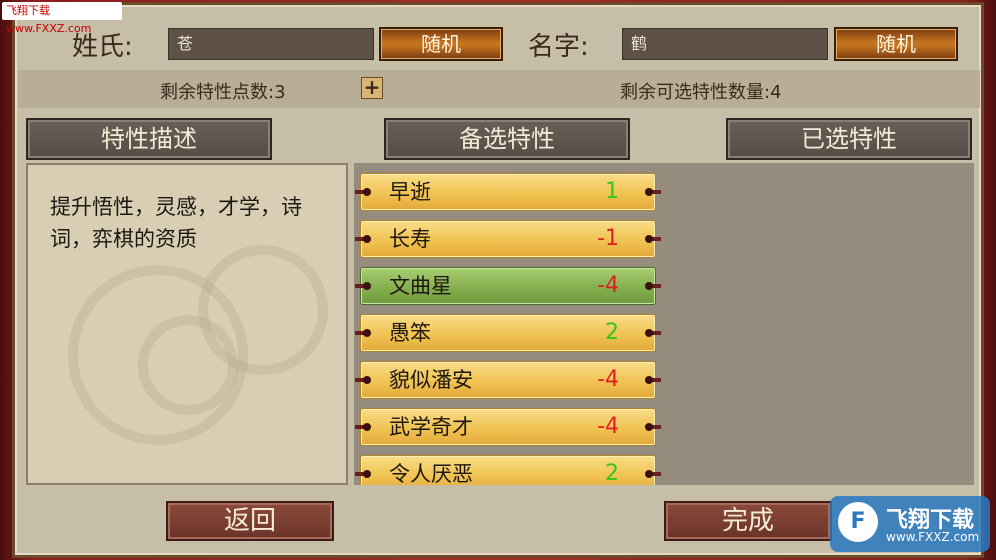 This screenshot has width=996, height=560. I want to click on site-logo: F 飞翔下载 www.FXXZ.com, so click(910, 524).